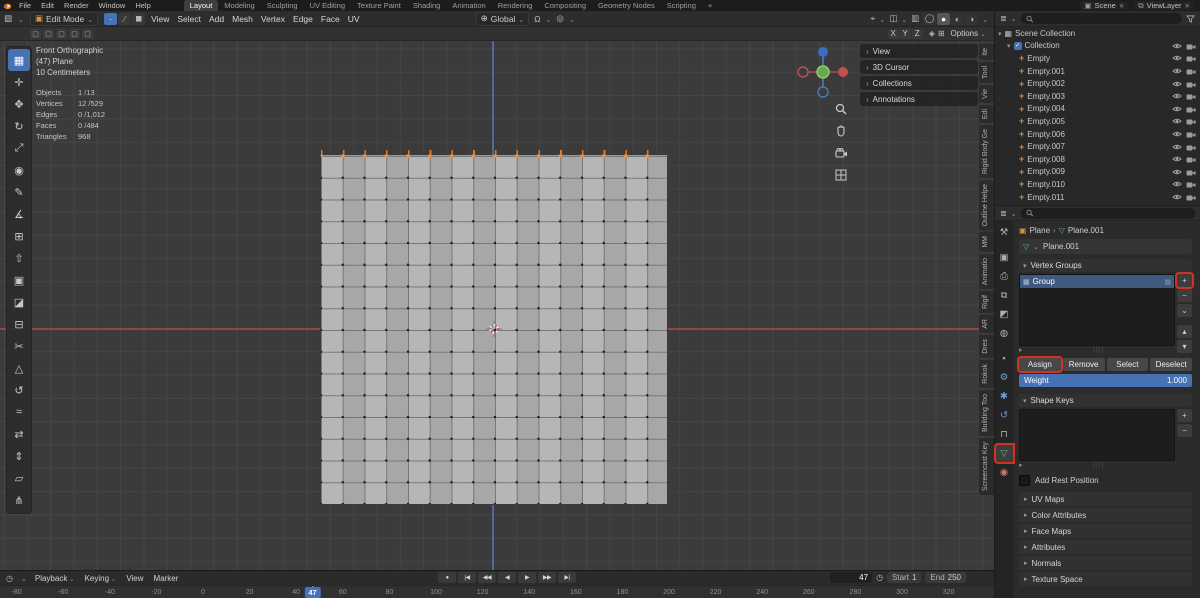  Describe the element at coordinates (1184, 430) in the screenshot. I see `shapekey-op-remove: −` at that location.